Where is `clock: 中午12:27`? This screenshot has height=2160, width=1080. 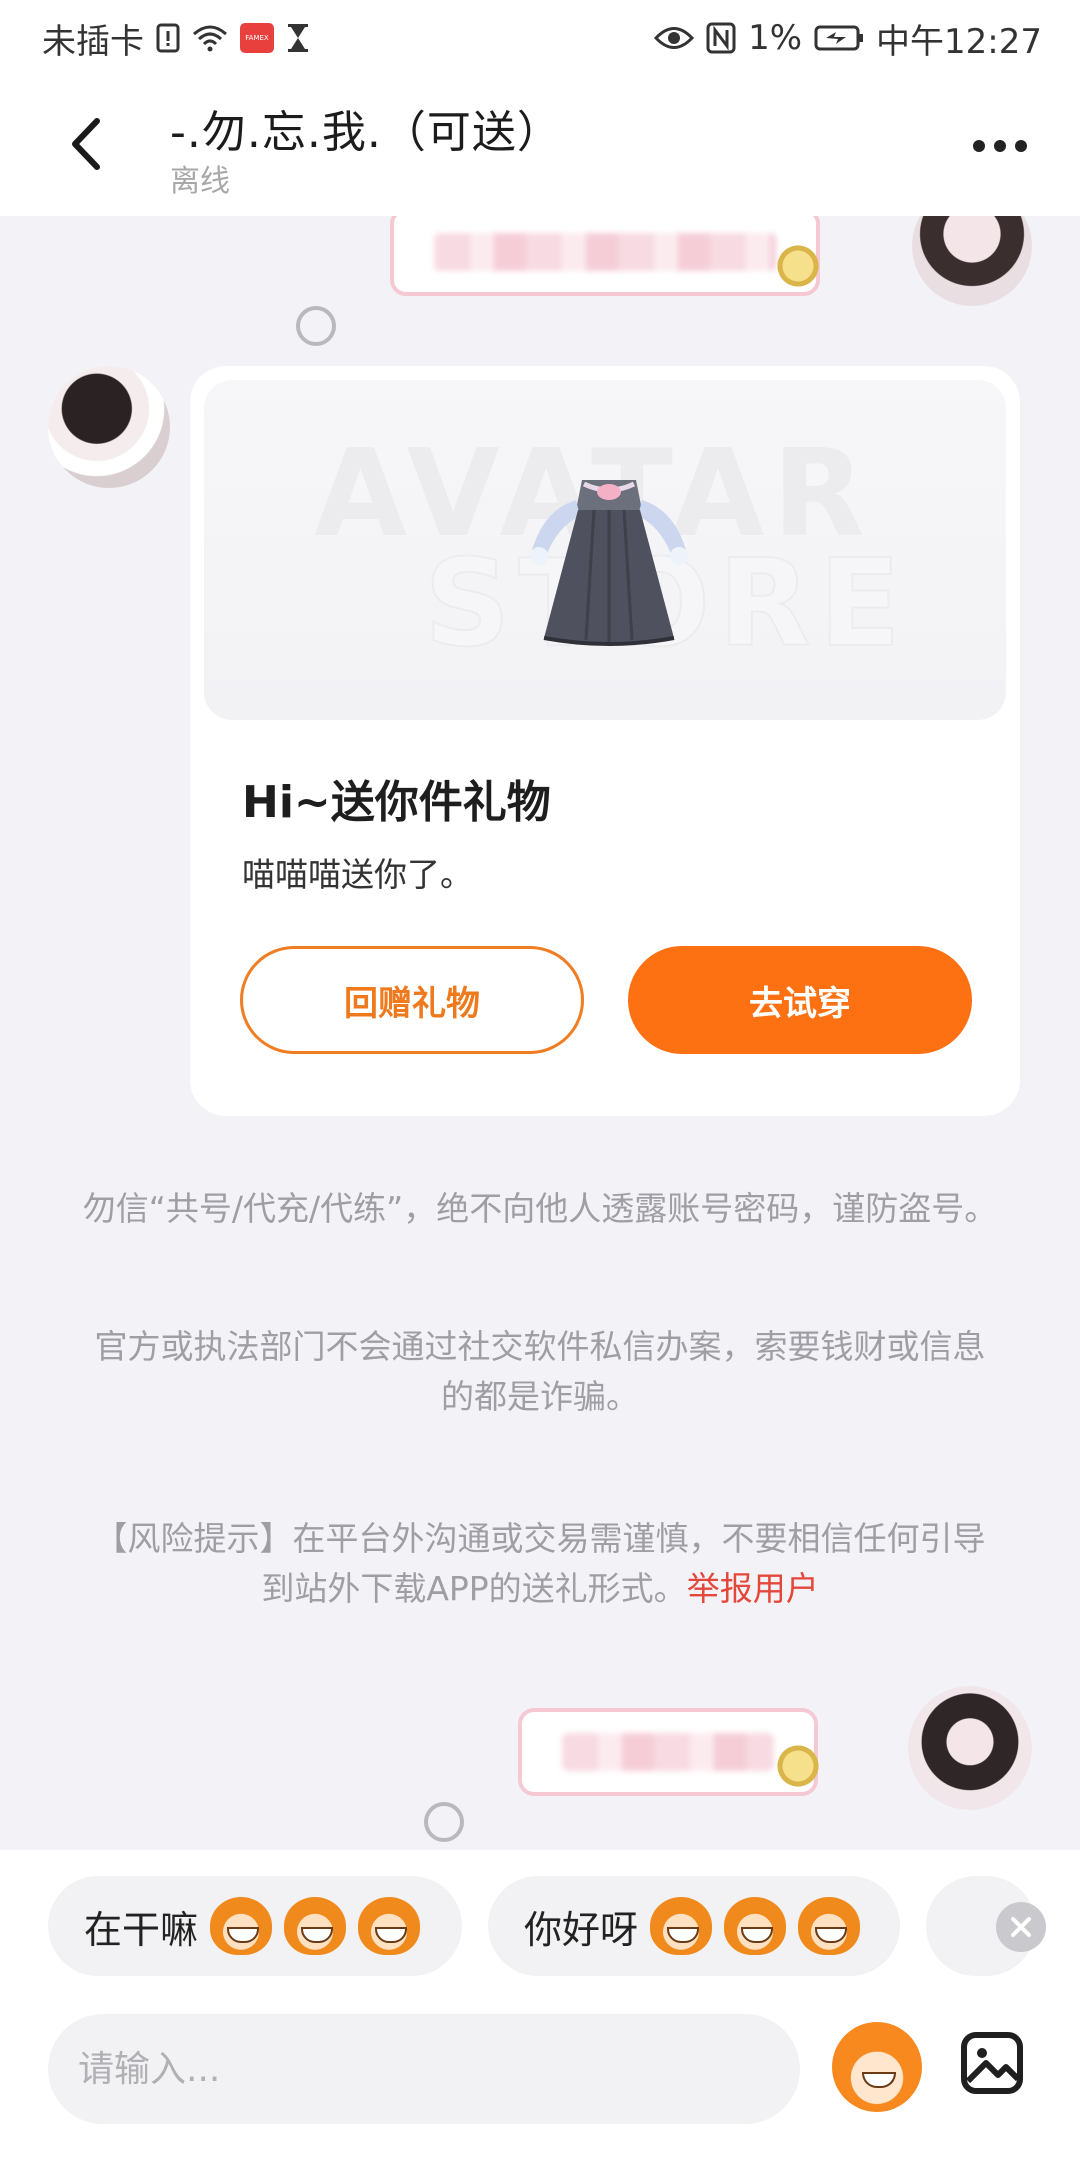
clock: 中午12:27 is located at coordinates (959, 41).